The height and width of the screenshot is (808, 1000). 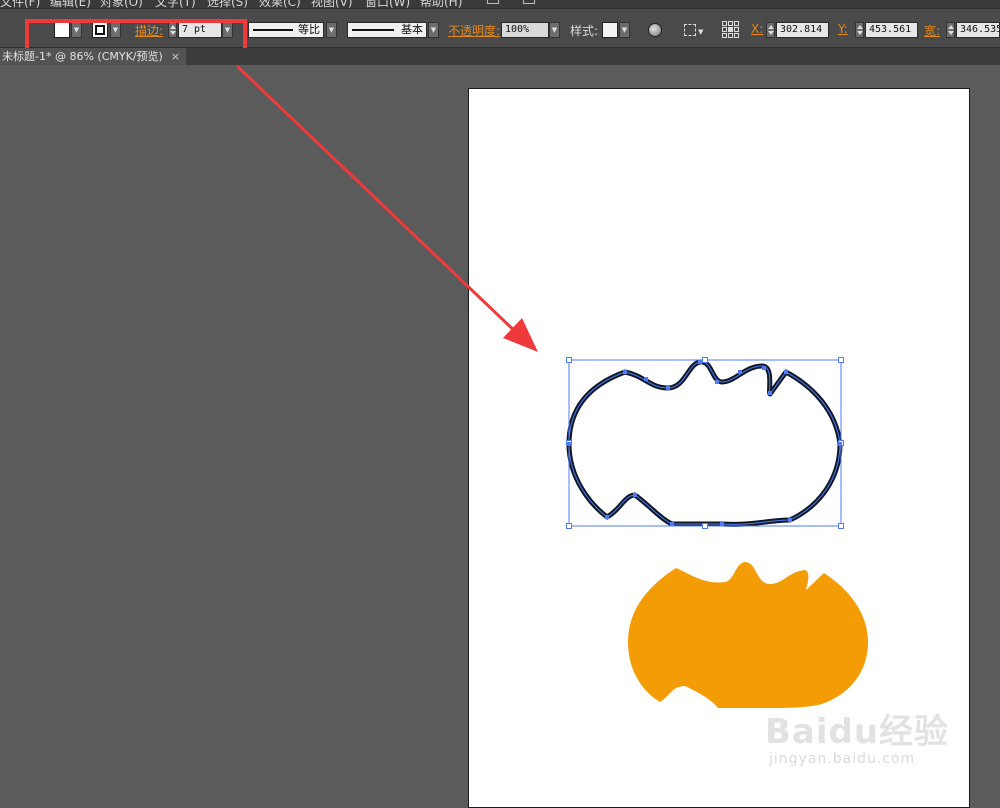 I want to click on baidu-watermark: Baidu经验 jingyan.baidu.com, so click(x=857, y=735).